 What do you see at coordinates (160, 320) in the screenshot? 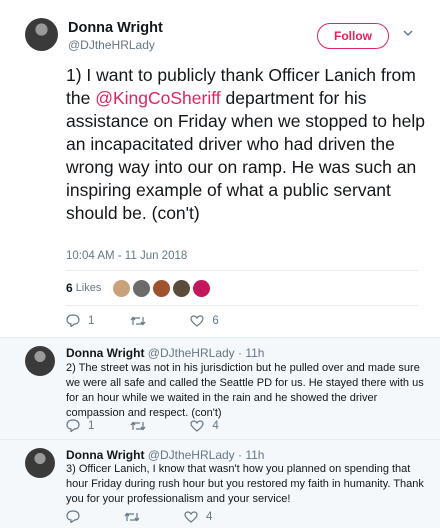
I see `tweet-actions: 1 6` at bounding box center [160, 320].